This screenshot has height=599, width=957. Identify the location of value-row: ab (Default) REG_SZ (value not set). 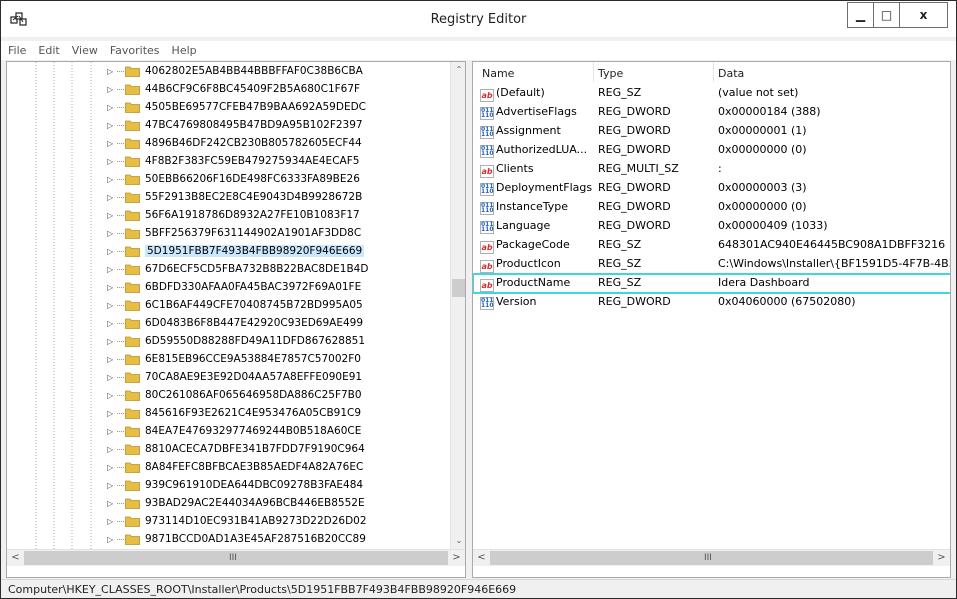
(711, 93).